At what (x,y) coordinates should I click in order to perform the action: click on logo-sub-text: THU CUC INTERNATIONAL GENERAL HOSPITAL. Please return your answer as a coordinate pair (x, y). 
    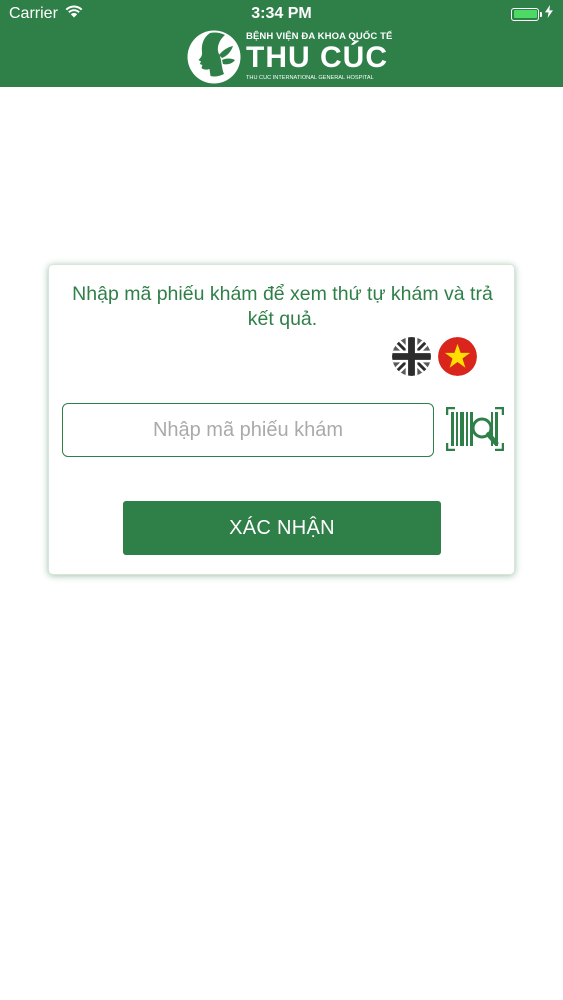
    Looking at the image, I should click on (310, 78).